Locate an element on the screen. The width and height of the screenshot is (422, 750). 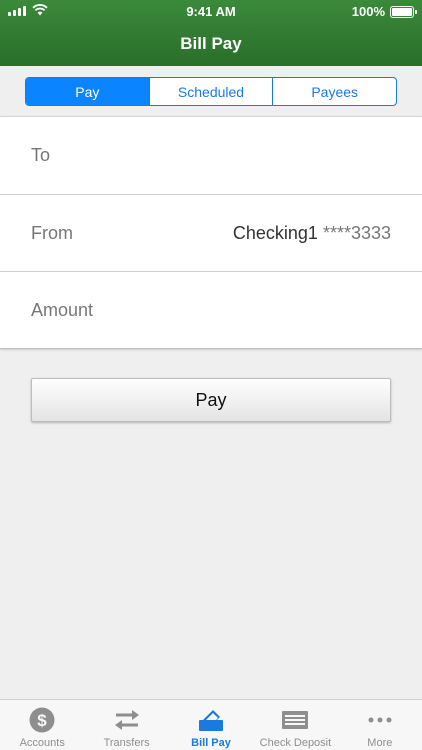
tab-transfers-label: Transfers is located at coordinates (126, 743).